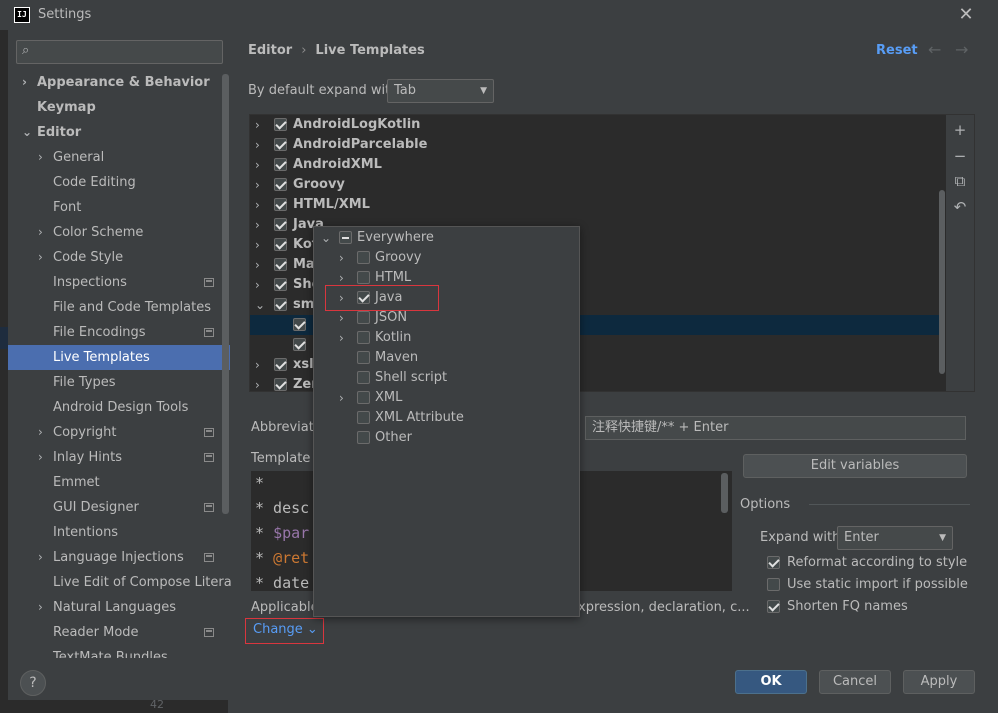 The image size is (998, 713). I want to click on sidebar-item-textmate-bundles: TextMate Bundles, so click(119, 651).